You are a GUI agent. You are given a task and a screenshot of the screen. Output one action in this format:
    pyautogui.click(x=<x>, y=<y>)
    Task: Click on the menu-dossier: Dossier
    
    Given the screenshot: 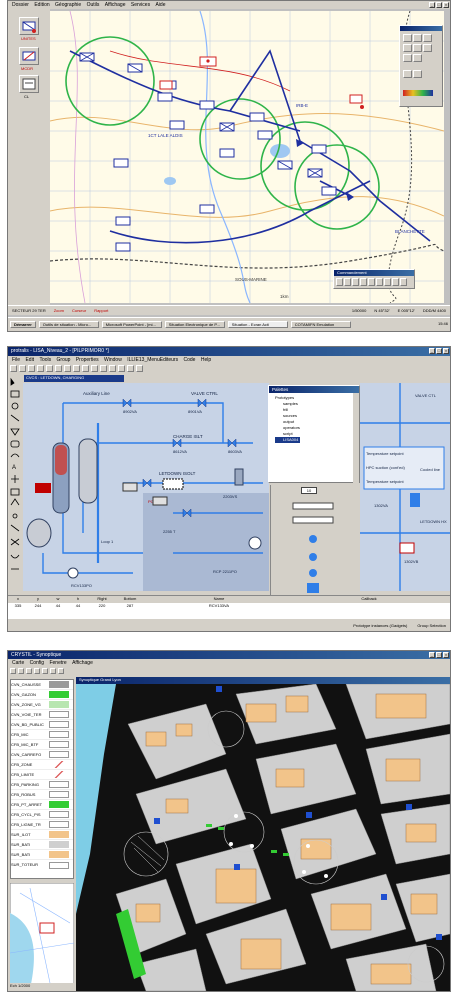 What is the action you would take?
    pyautogui.click(x=20, y=5)
    